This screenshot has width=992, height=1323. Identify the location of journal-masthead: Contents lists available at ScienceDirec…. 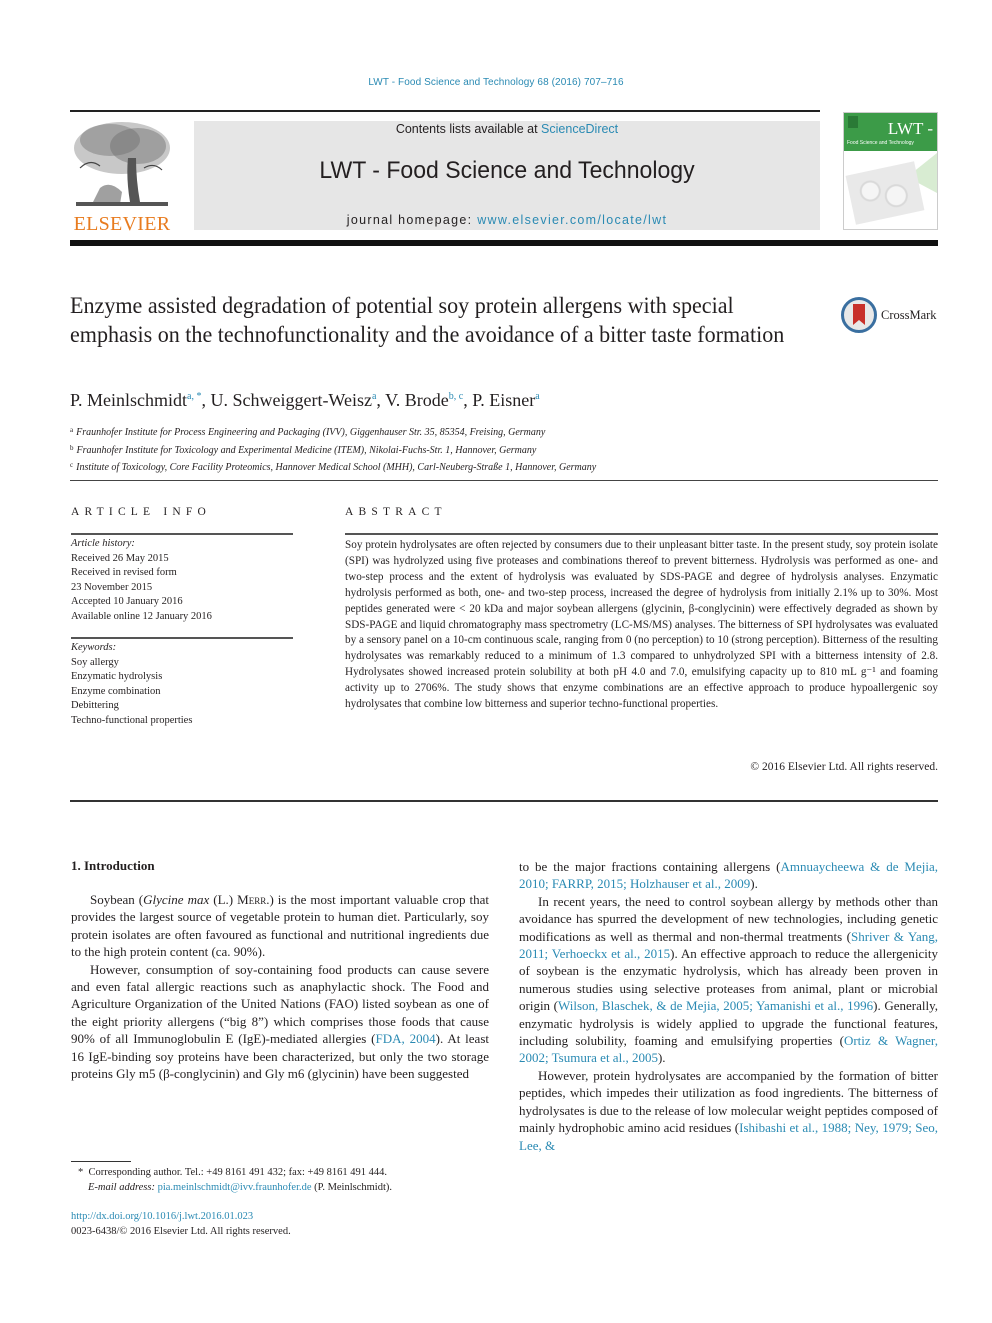
(507, 175).